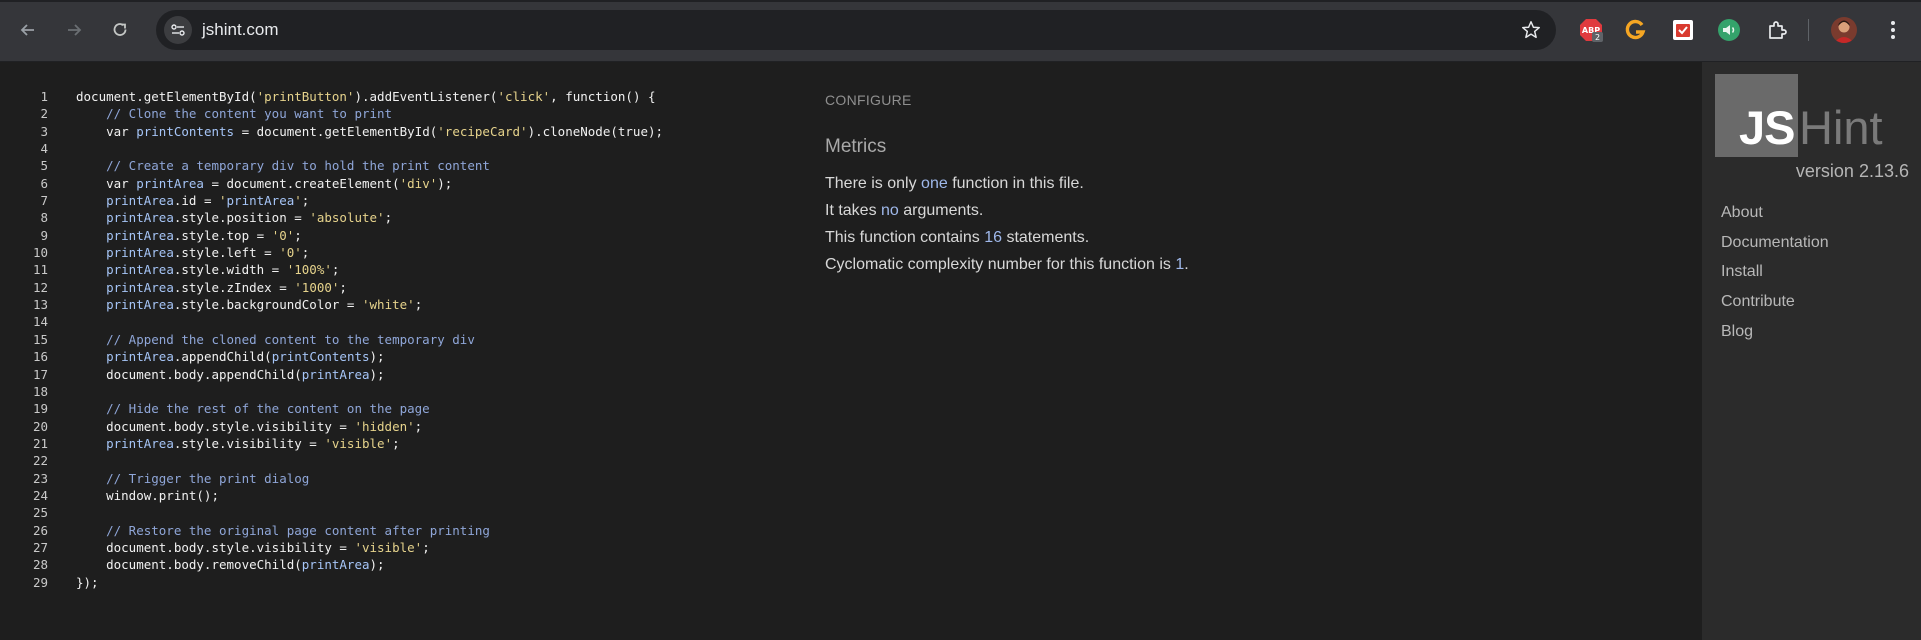 This screenshot has width=1921, height=640. I want to click on line-number: 18, so click(40, 391).